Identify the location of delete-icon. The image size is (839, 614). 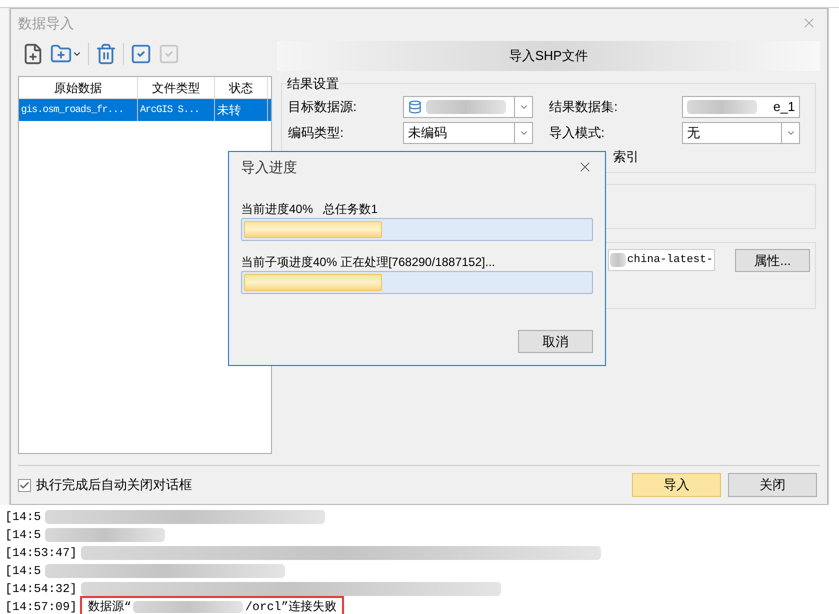
(106, 54).